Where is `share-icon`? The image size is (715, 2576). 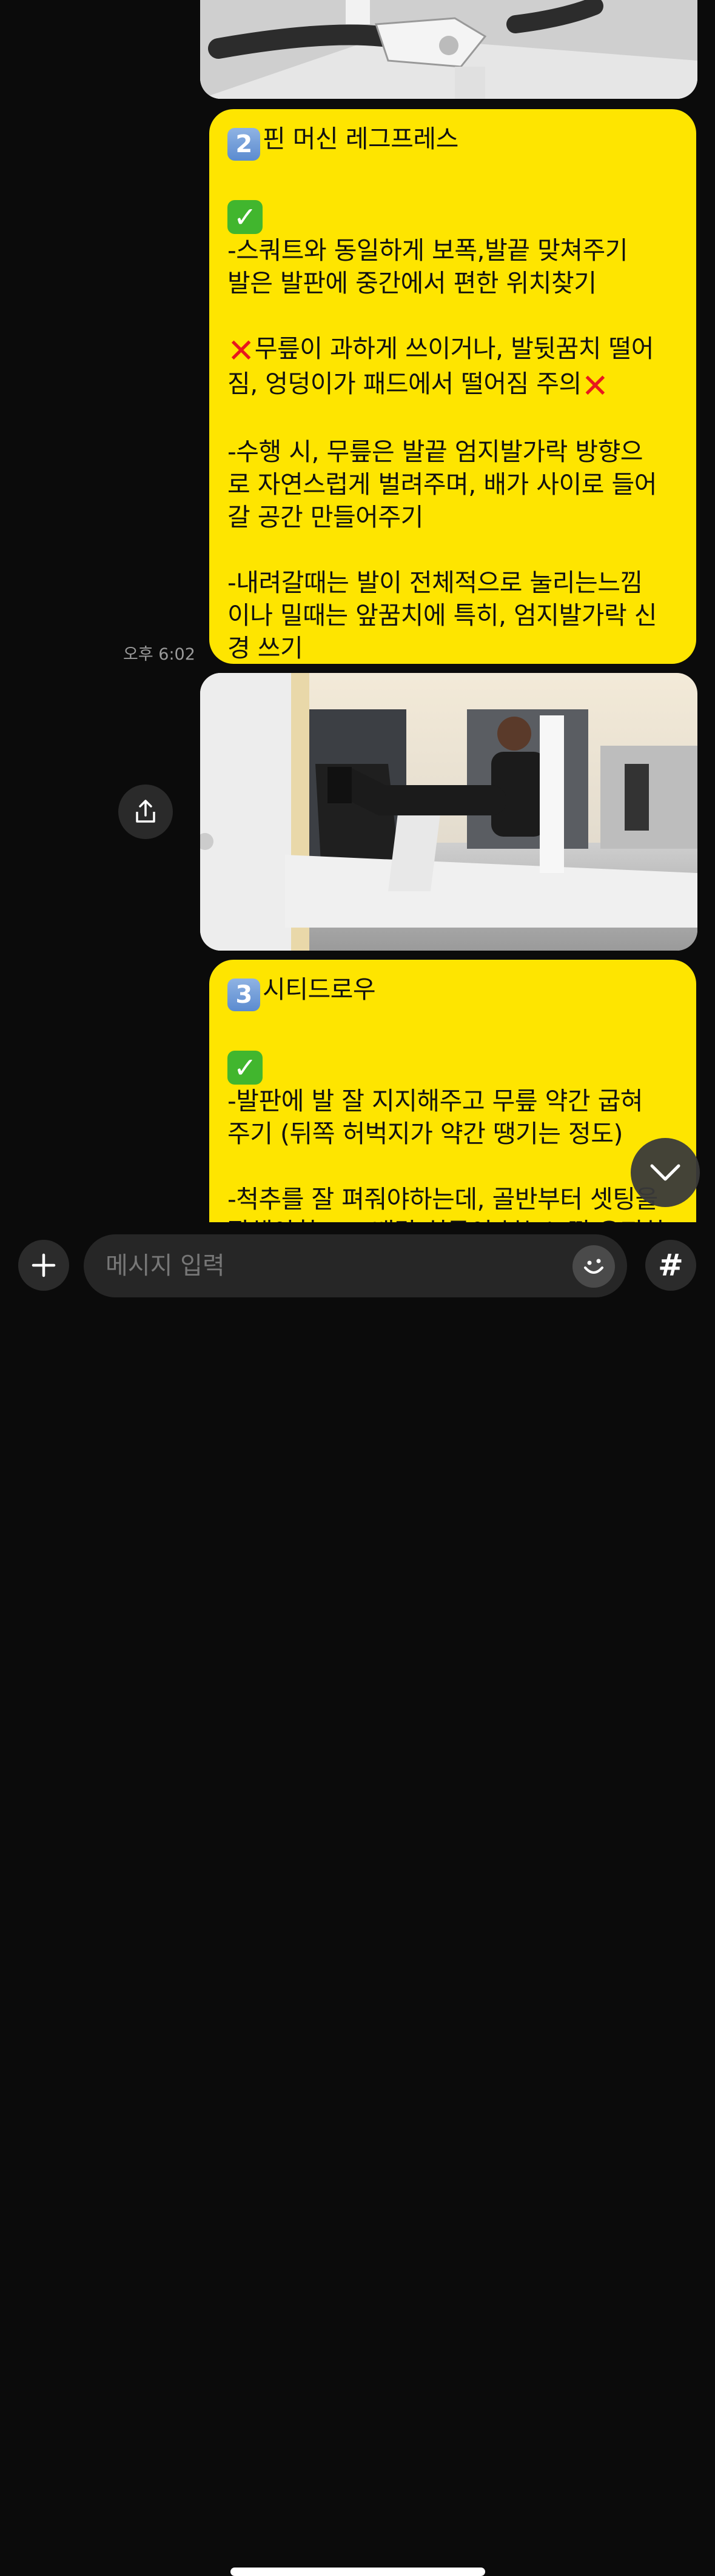 share-icon is located at coordinates (146, 811).